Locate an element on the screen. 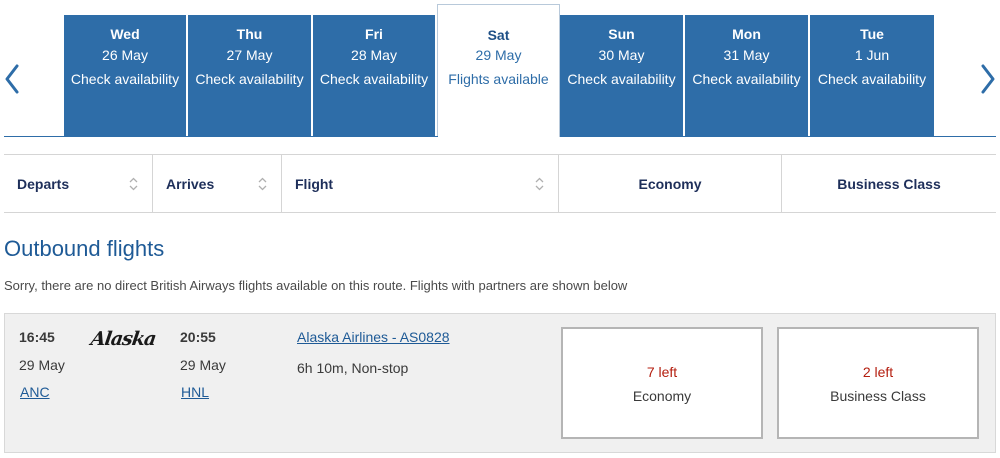 Image resolution: width=1000 pixels, height=458 pixels. cabin-header-business: Business Class is located at coordinates (889, 183).